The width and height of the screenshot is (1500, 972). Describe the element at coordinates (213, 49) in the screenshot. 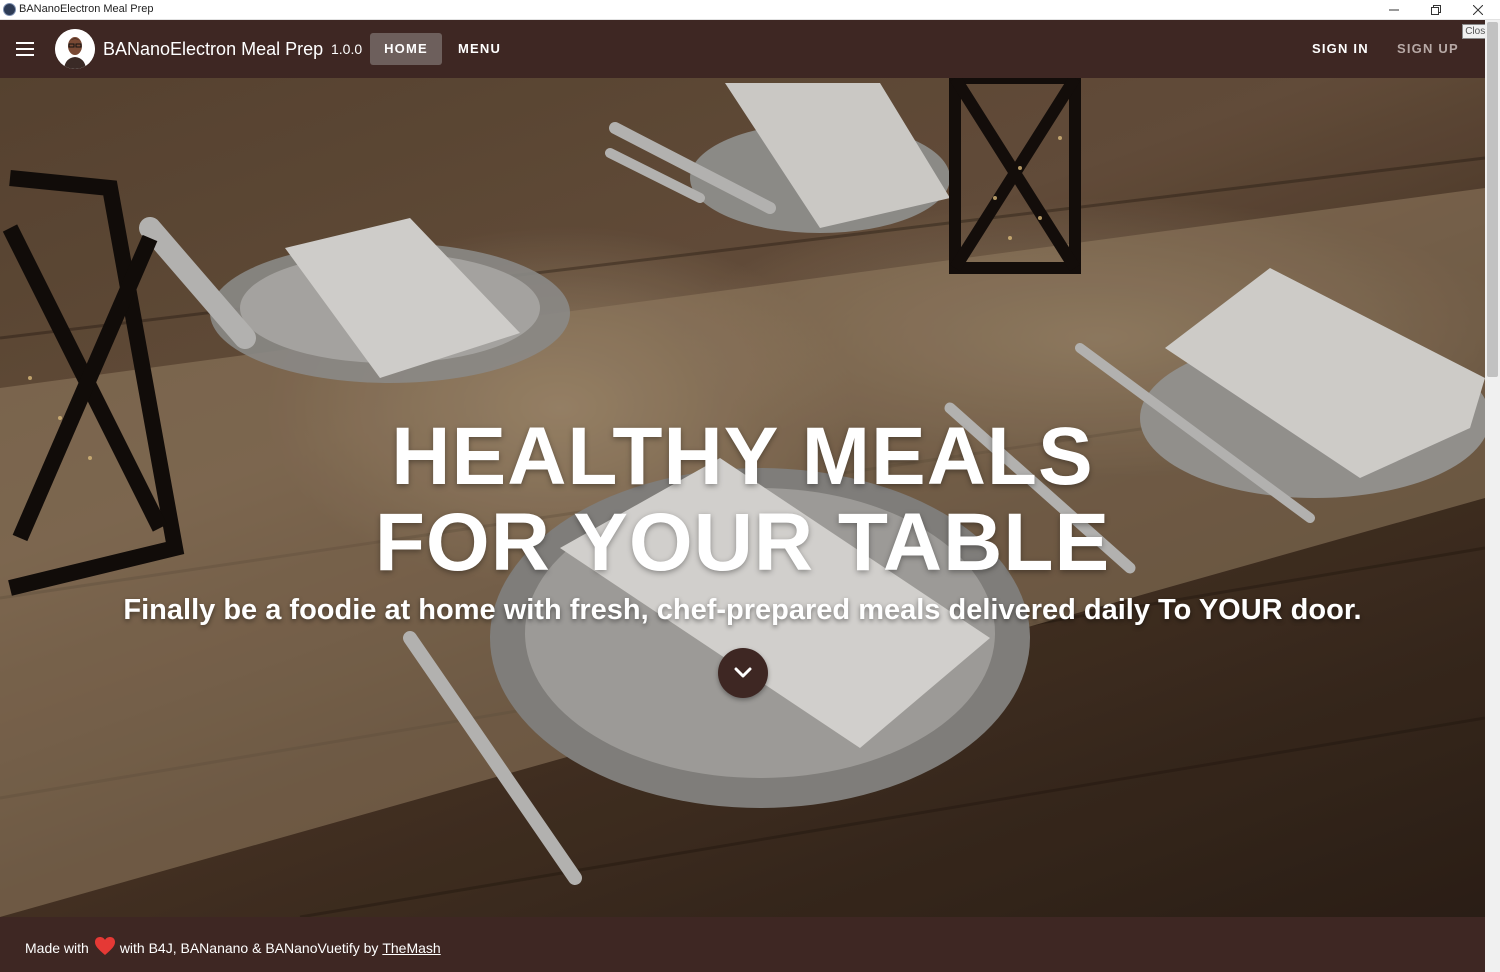

I see `app-title: BANanoElectron Meal Prep` at that location.